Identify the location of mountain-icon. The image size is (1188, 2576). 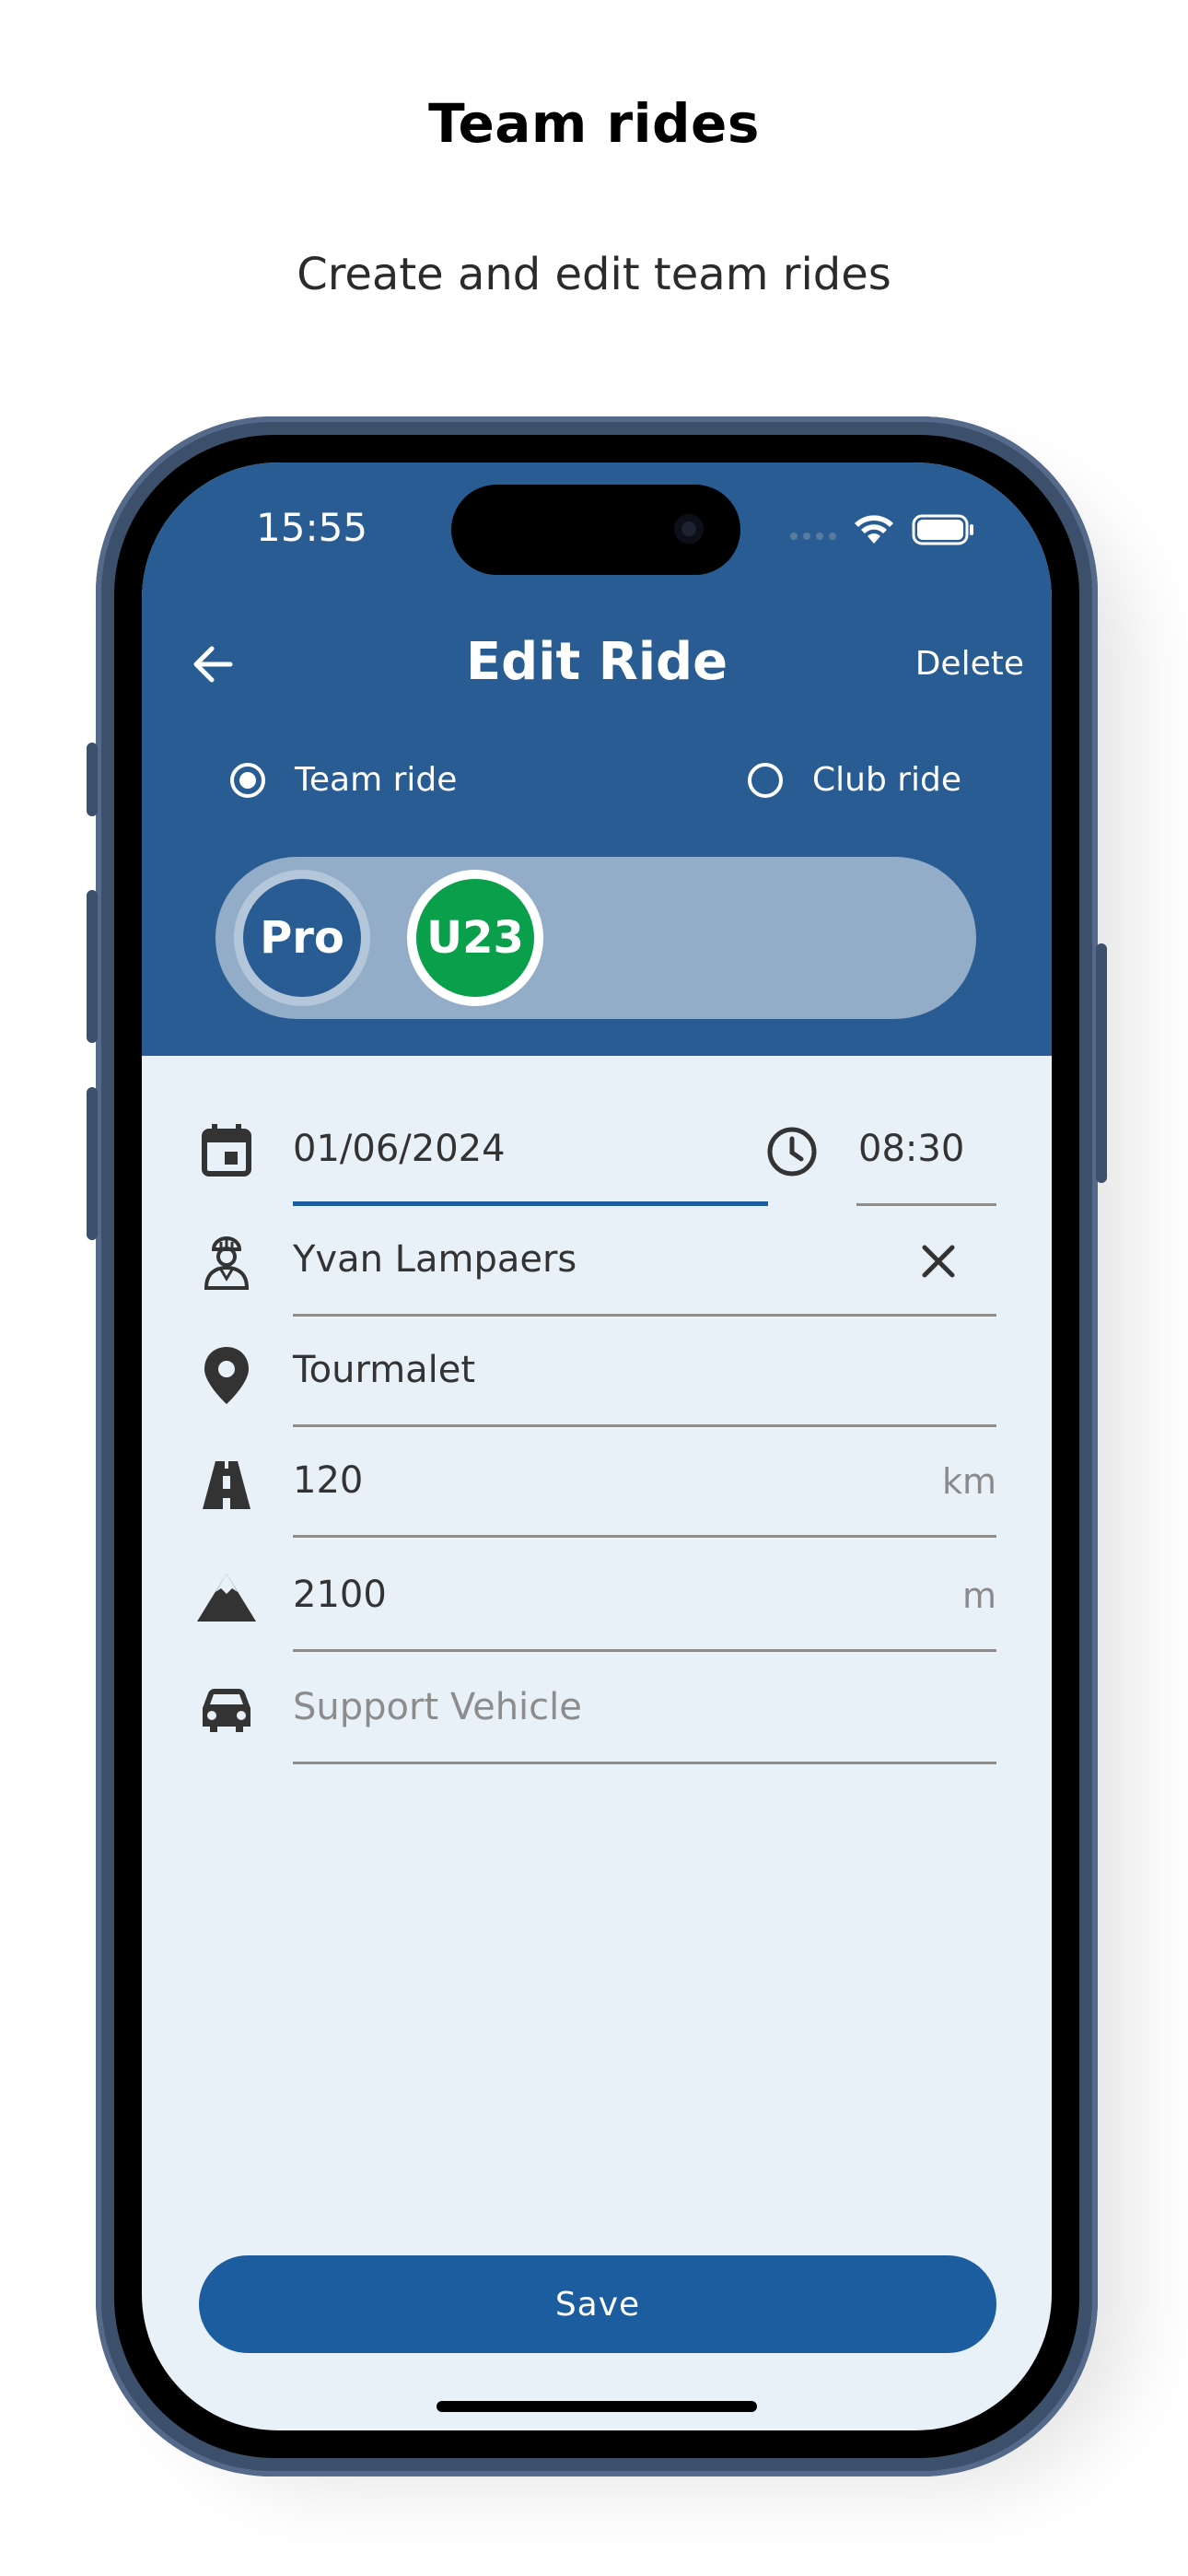
(226, 1598).